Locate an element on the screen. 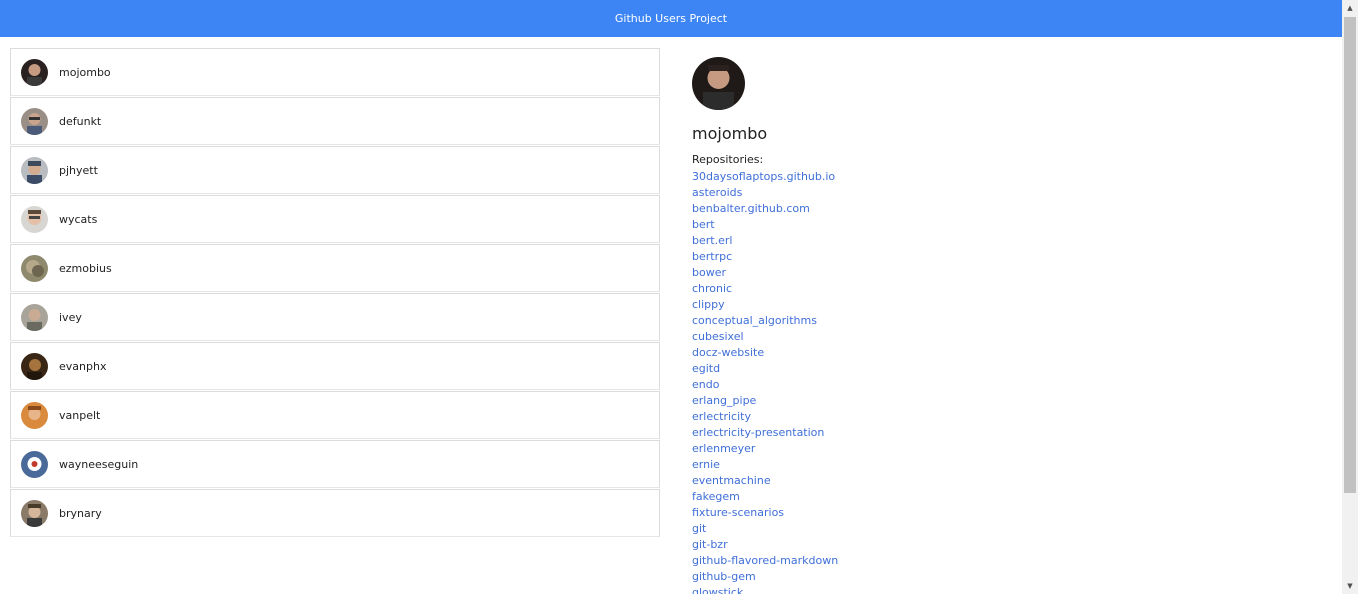  user-list-item: evanphx is located at coordinates (335, 366).